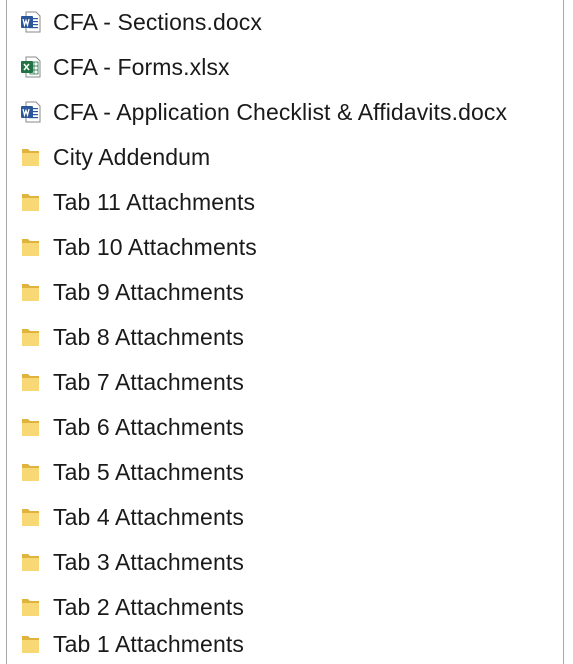 This screenshot has width=573, height=664. Describe the element at coordinates (155, 246) in the screenshot. I see `folder-name: Tab 10 Attachments` at that location.